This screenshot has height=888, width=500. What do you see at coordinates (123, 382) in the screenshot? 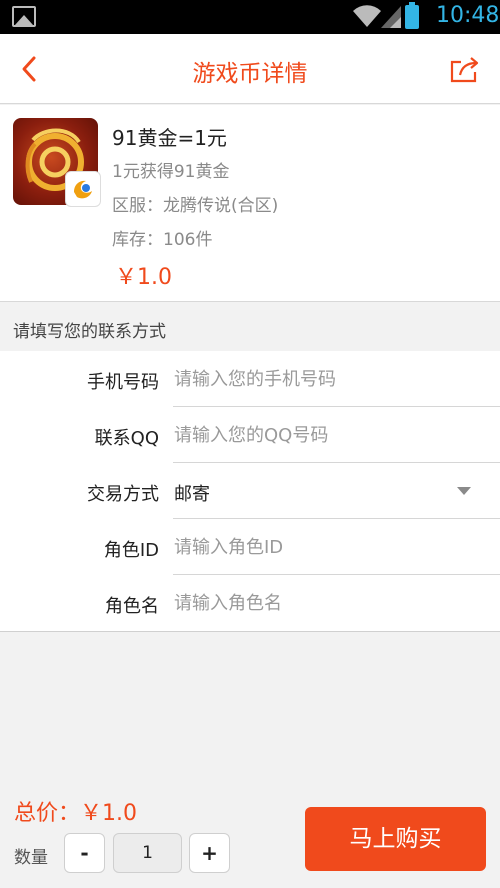
I see `phone-label: 手机号码` at bounding box center [123, 382].